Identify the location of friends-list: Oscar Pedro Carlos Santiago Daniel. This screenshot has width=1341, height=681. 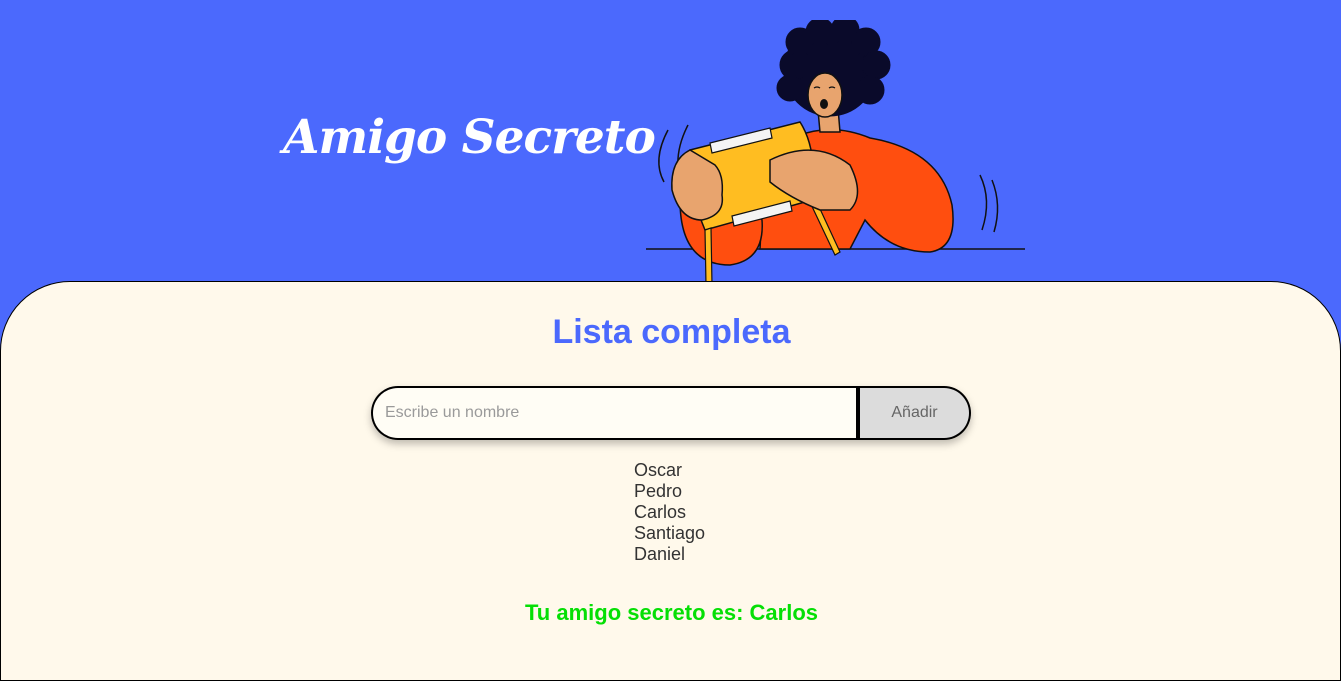
(669, 512).